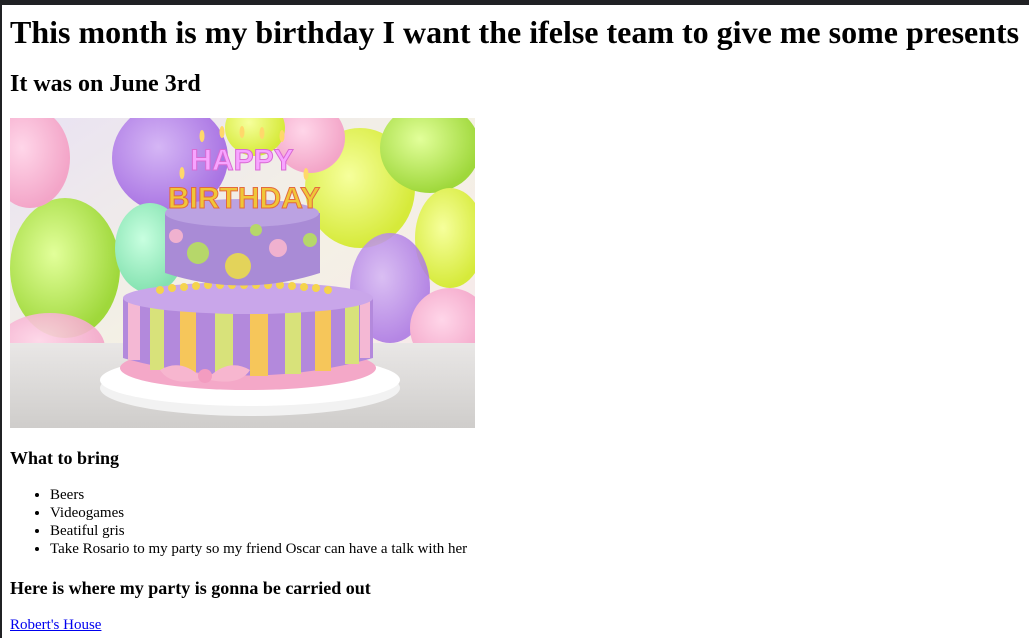 This screenshot has height=638, width=1029. I want to click on what-to-bring-heading: What to bring, so click(65, 458).